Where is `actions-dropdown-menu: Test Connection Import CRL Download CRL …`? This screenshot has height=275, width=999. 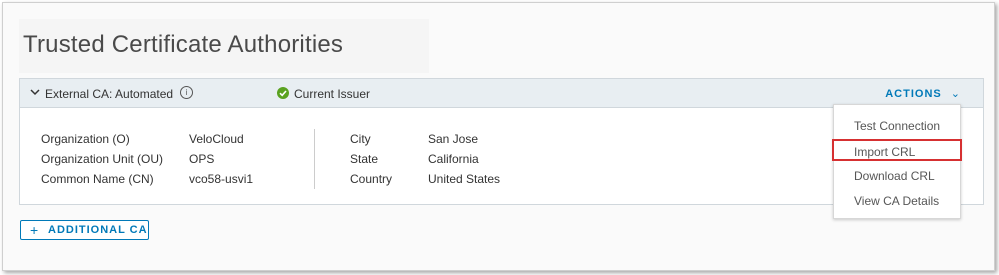 actions-dropdown-menu: Test Connection Import CRL Download CRL … is located at coordinates (897, 161).